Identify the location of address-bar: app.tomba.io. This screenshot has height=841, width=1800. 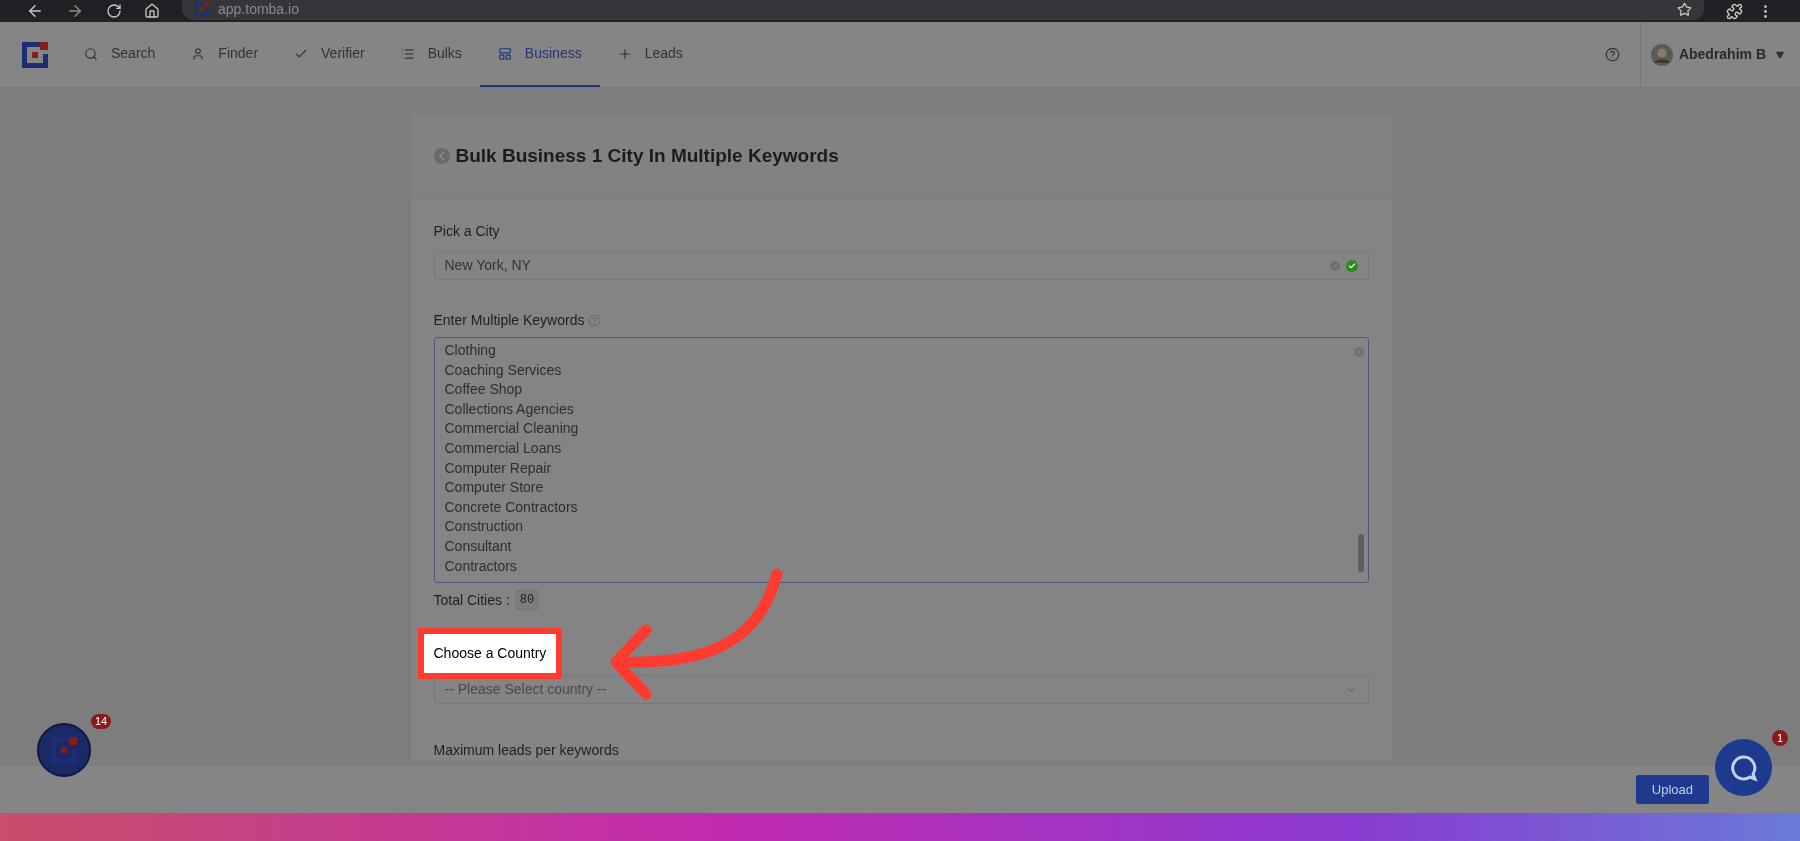
(943, 10).